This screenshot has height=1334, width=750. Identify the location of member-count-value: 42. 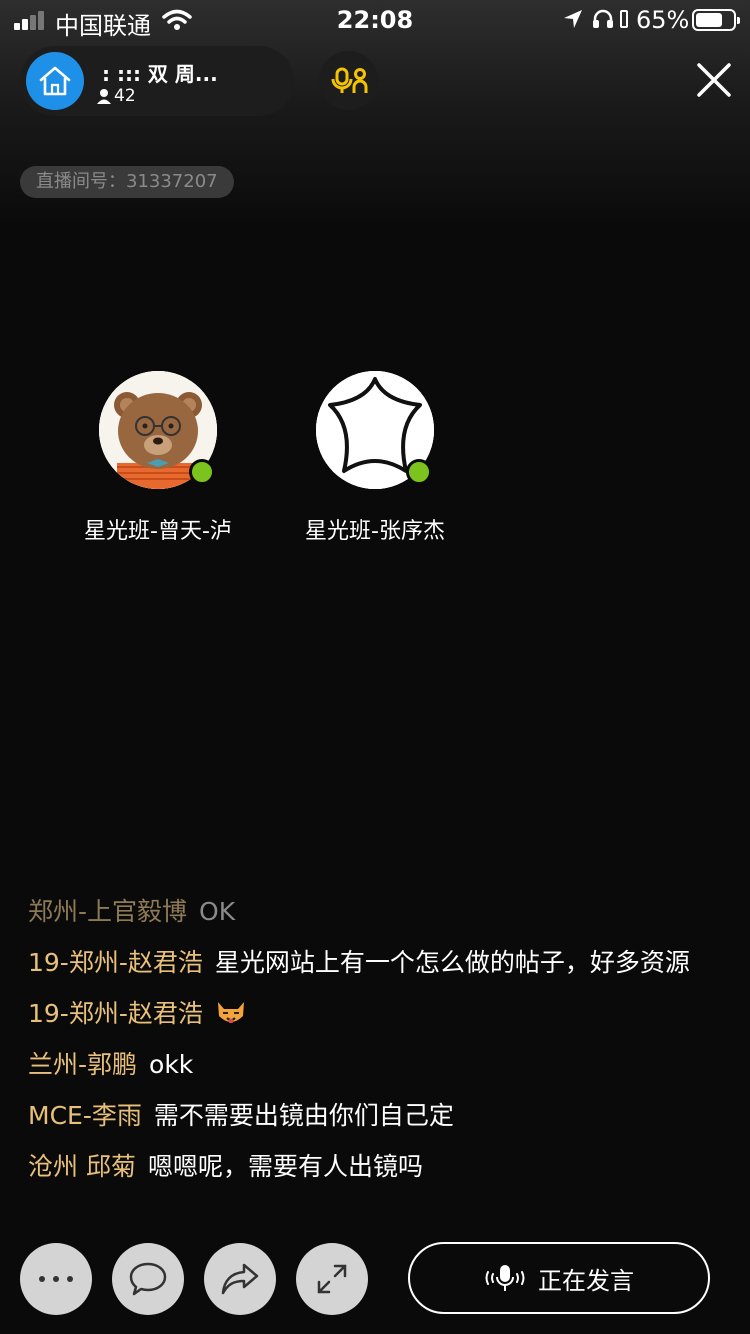
(125, 96).